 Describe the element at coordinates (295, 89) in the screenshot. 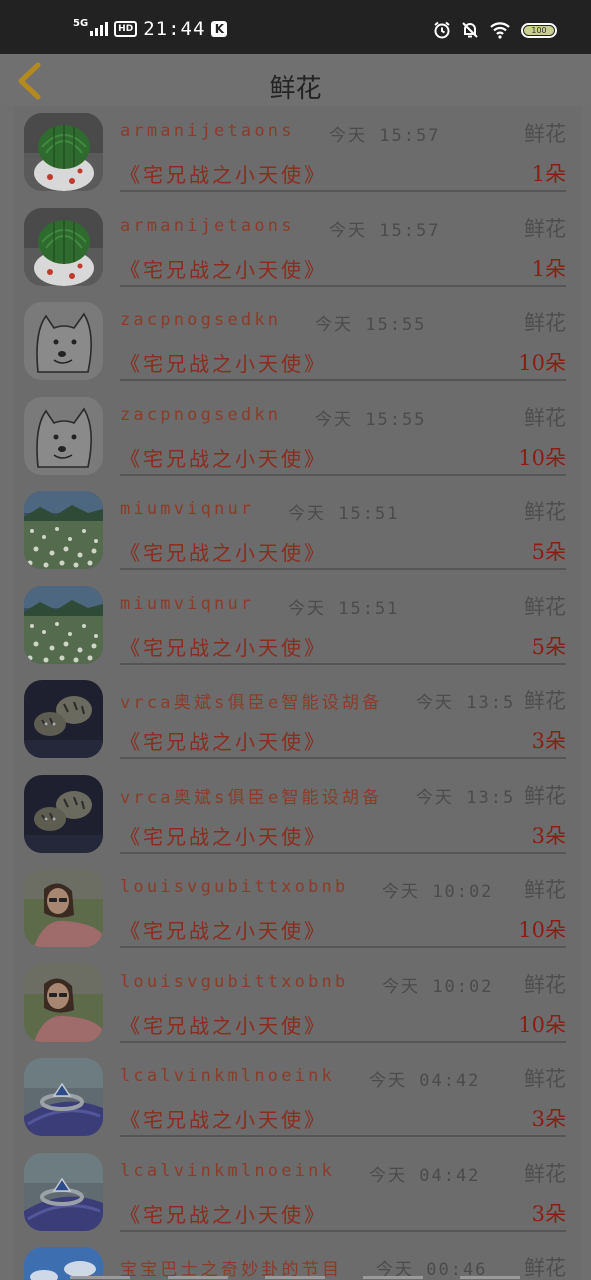

I see `page-title: 鲜花` at that location.